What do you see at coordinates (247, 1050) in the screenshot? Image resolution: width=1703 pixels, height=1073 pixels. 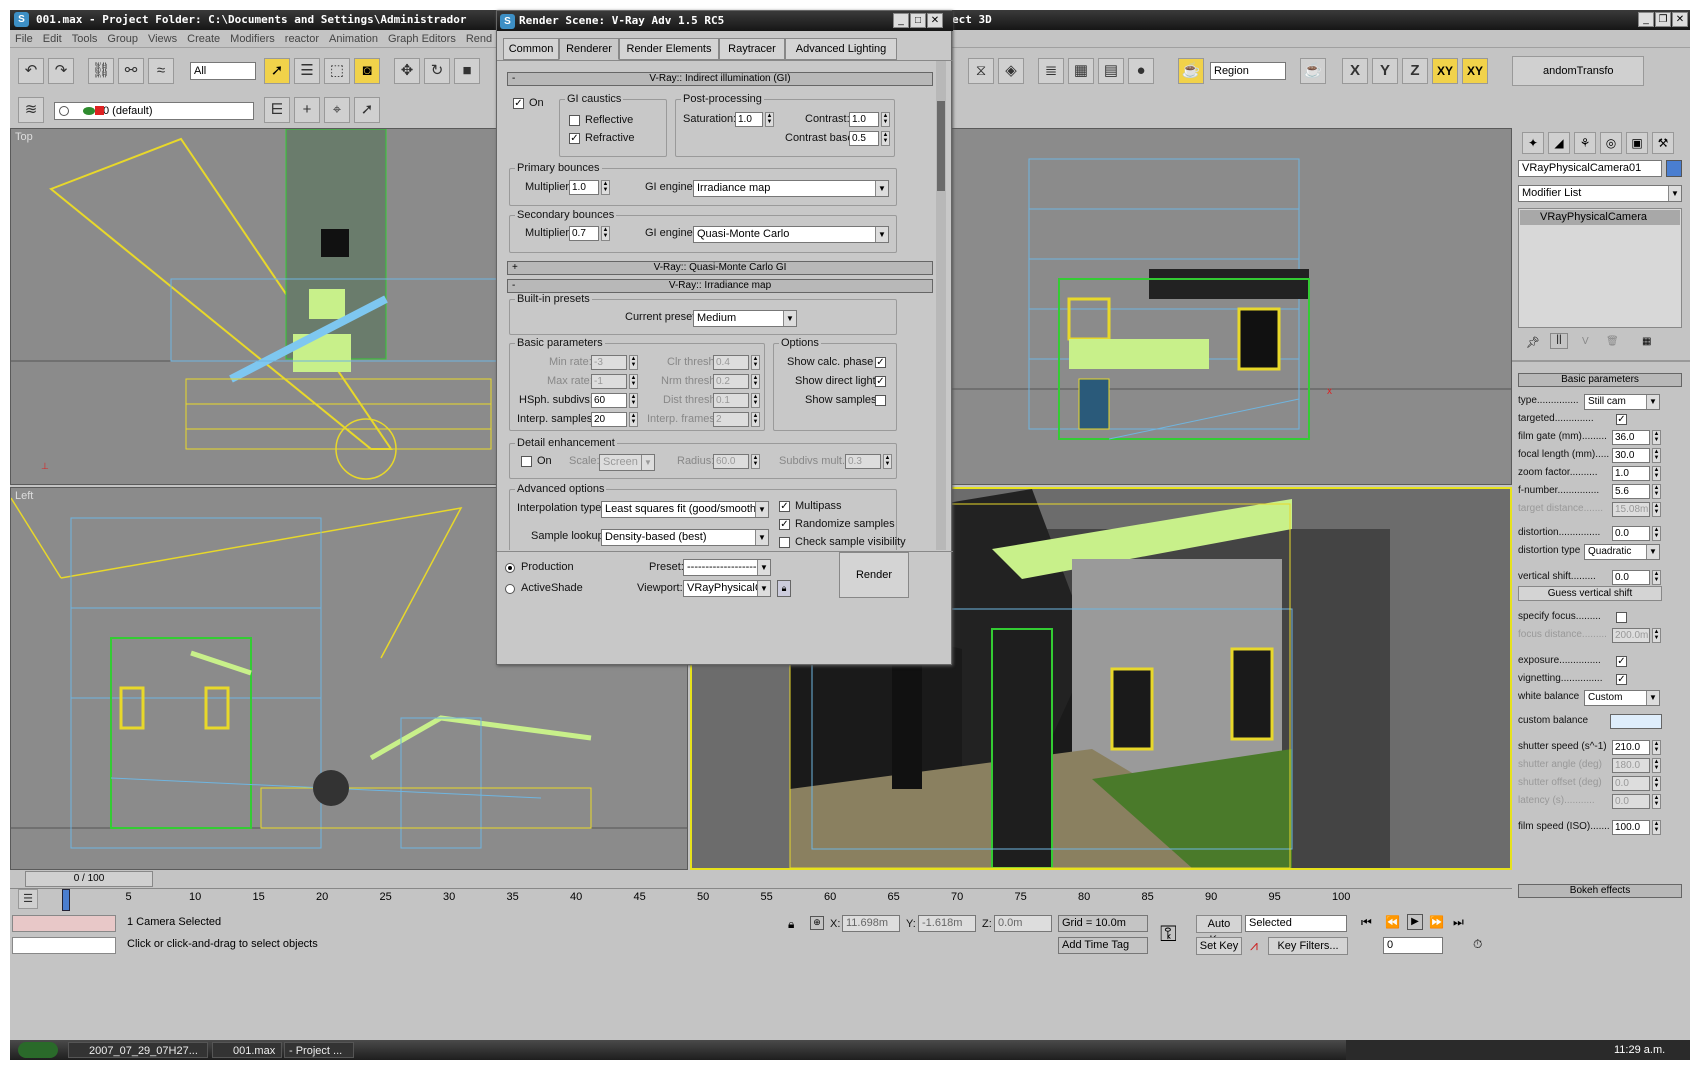 I see `taskbar-item-max: 001.max` at bounding box center [247, 1050].